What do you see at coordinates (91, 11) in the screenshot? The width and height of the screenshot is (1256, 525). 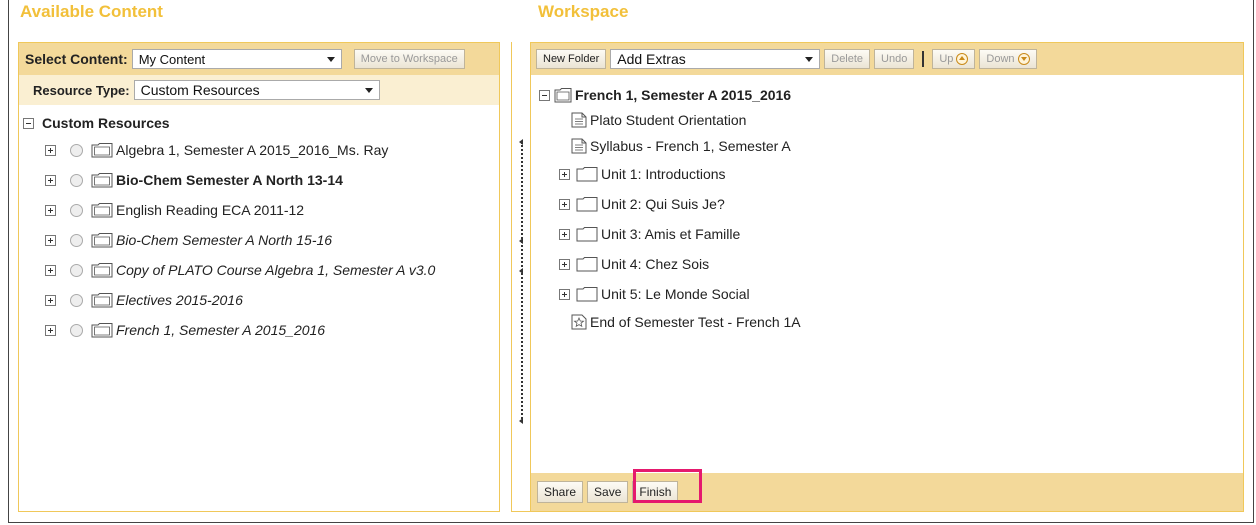 I see `available-content-heading: Available Content` at bounding box center [91, 11].